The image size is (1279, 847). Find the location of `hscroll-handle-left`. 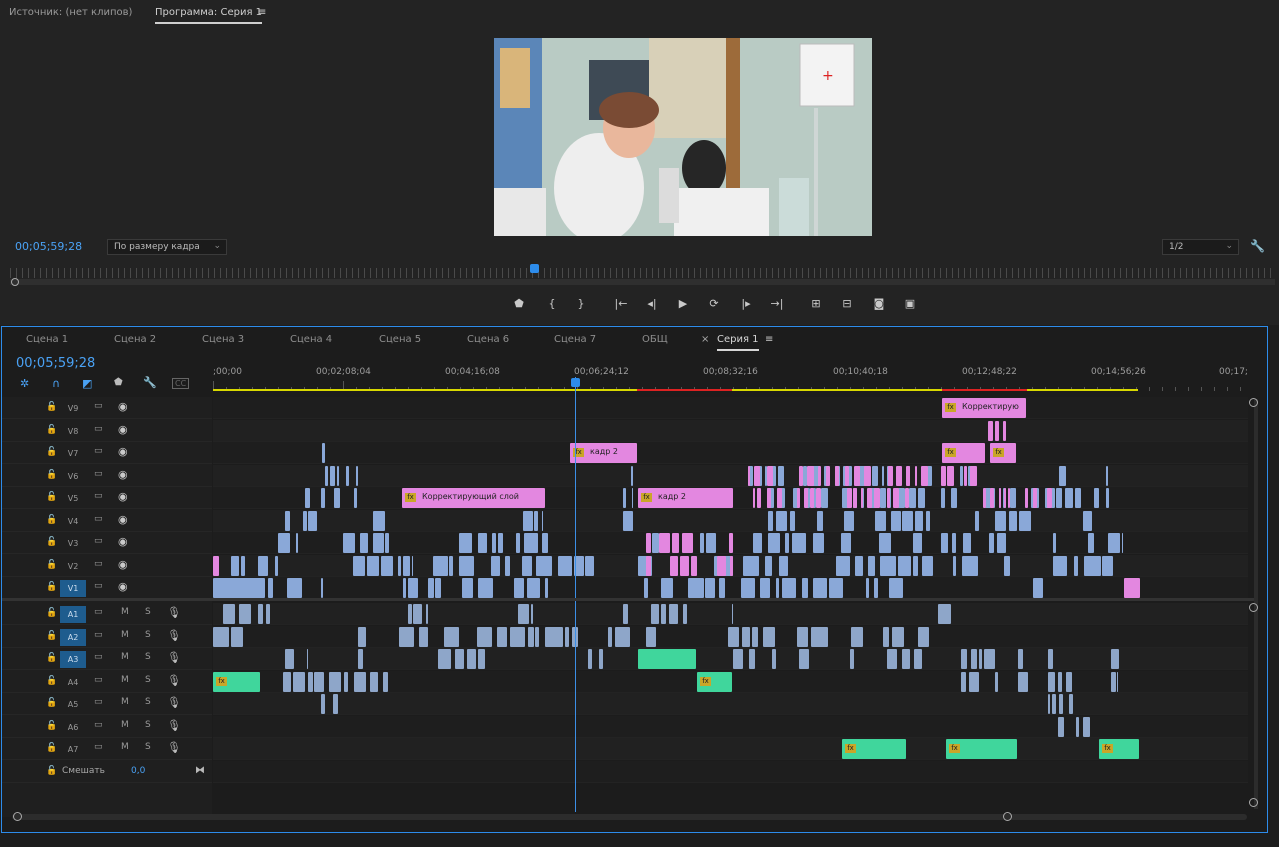

hscroll-handle-left is located at coordinates (17, 816).